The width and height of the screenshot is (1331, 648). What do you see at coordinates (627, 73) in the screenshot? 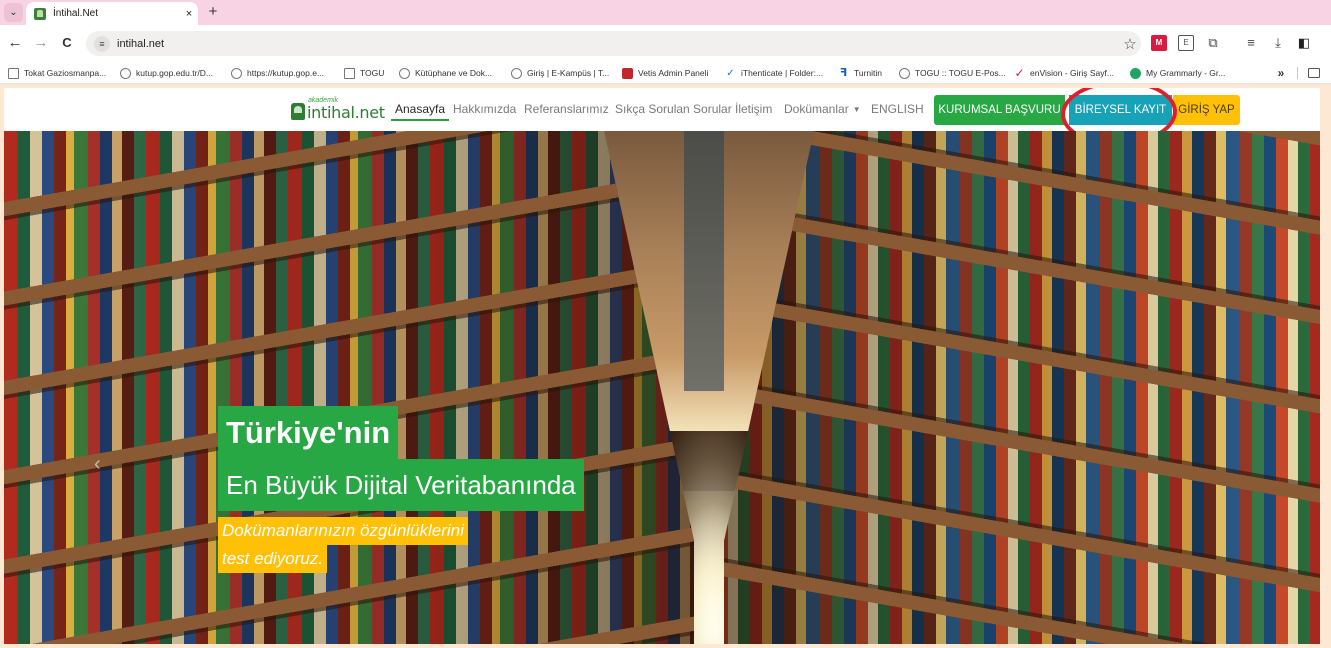
I see `vetis-icon` at bounding box center [627, 73].